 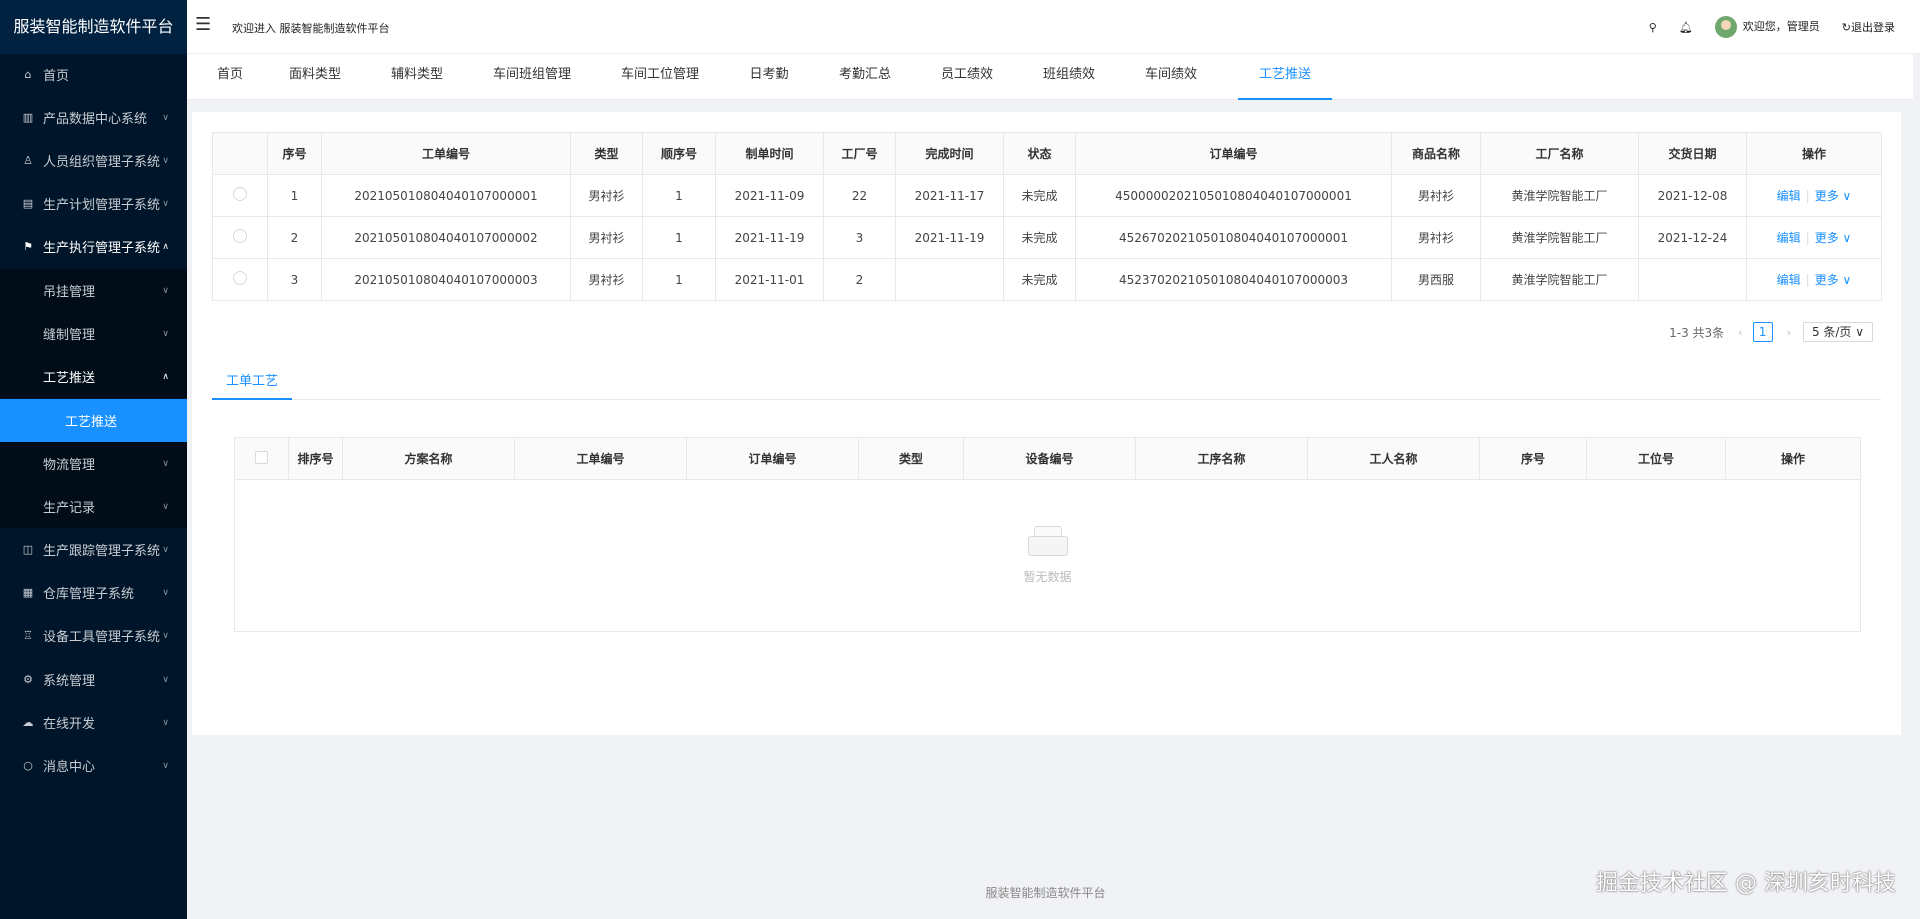 What do you see at coordinates (93, 290) in the screenshot?
I see `sidebar-item-hanging: 吊挂管理 ∨` at bounding box center [93, 290].